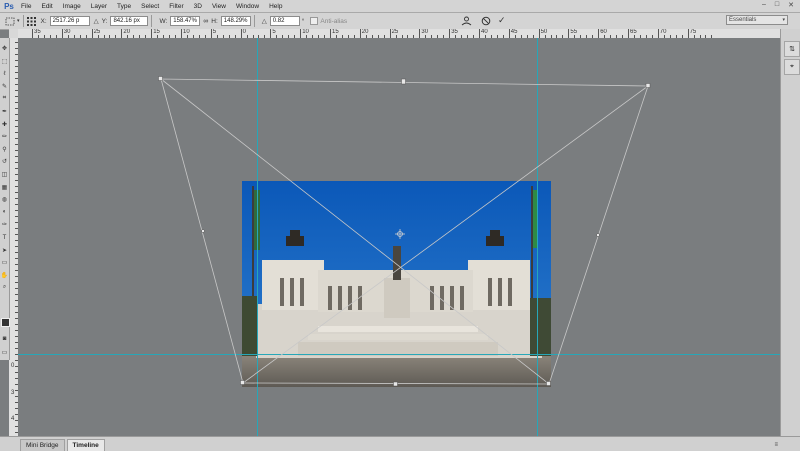 The image size is (800, 451). I want to click on width-field: 158.47%, so click(185, 21).